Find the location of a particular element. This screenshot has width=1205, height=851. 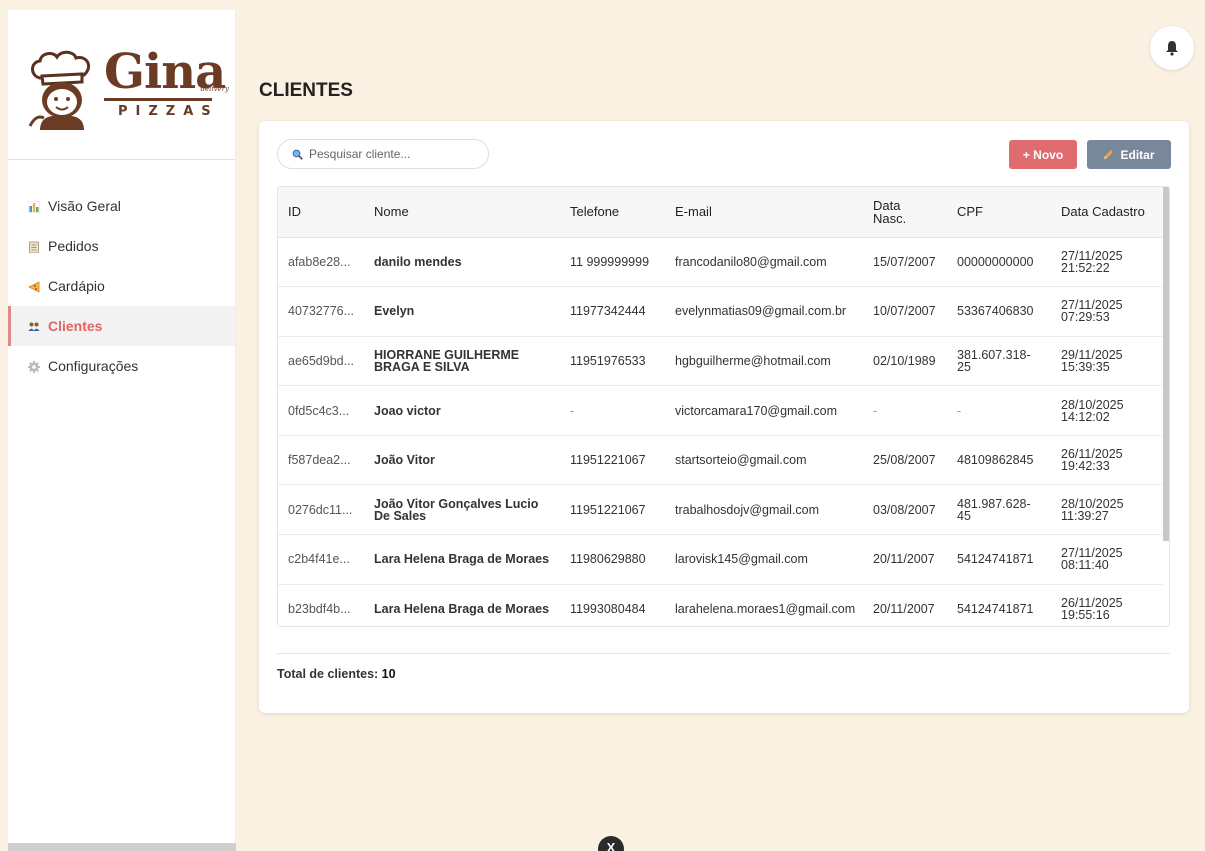

sidebar-item-visao-geral: Visão Geral is located at coordinates (121, 206).